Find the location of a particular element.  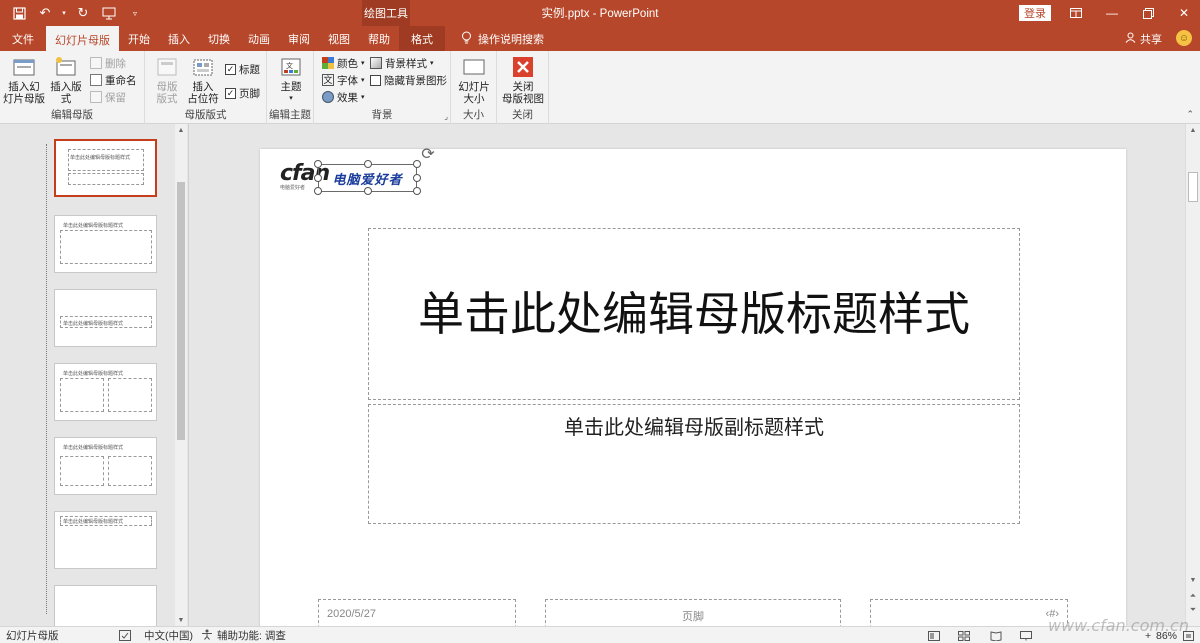

scroll-down-icon: ▼ is located at coordinates (181, 620).